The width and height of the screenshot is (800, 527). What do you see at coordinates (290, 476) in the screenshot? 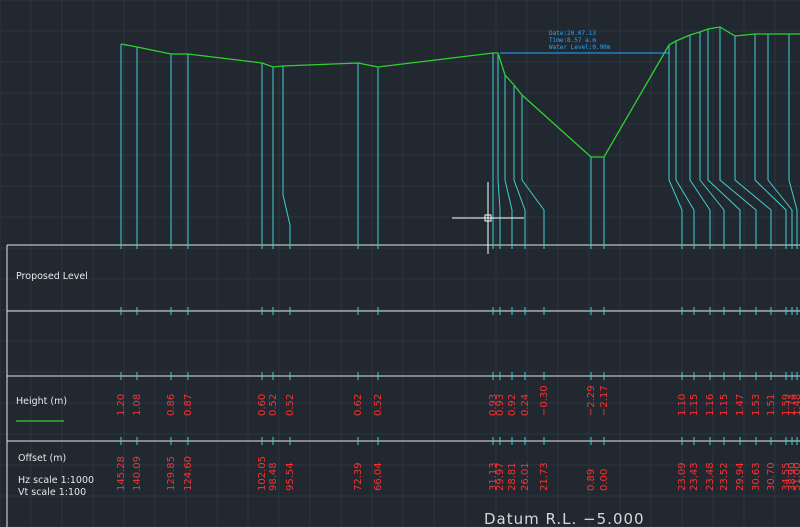
I see `offset-value: 95.54` at bounding box center [290, 476].